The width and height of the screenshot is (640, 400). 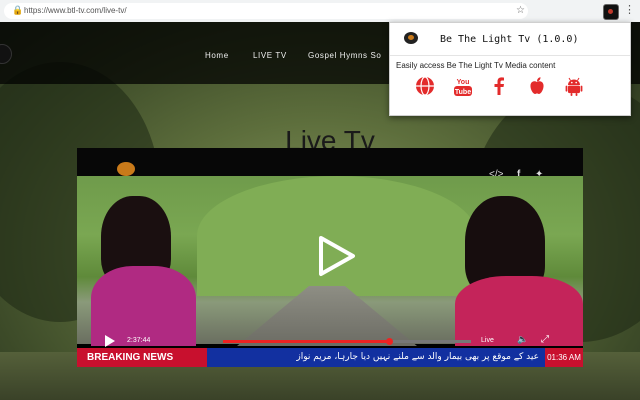 What do you see at coordinates (75, 10) in the screenshot?
I see `url-text: https://www.btl-tv.com/live-tv/` at bounding box center [75, 10].